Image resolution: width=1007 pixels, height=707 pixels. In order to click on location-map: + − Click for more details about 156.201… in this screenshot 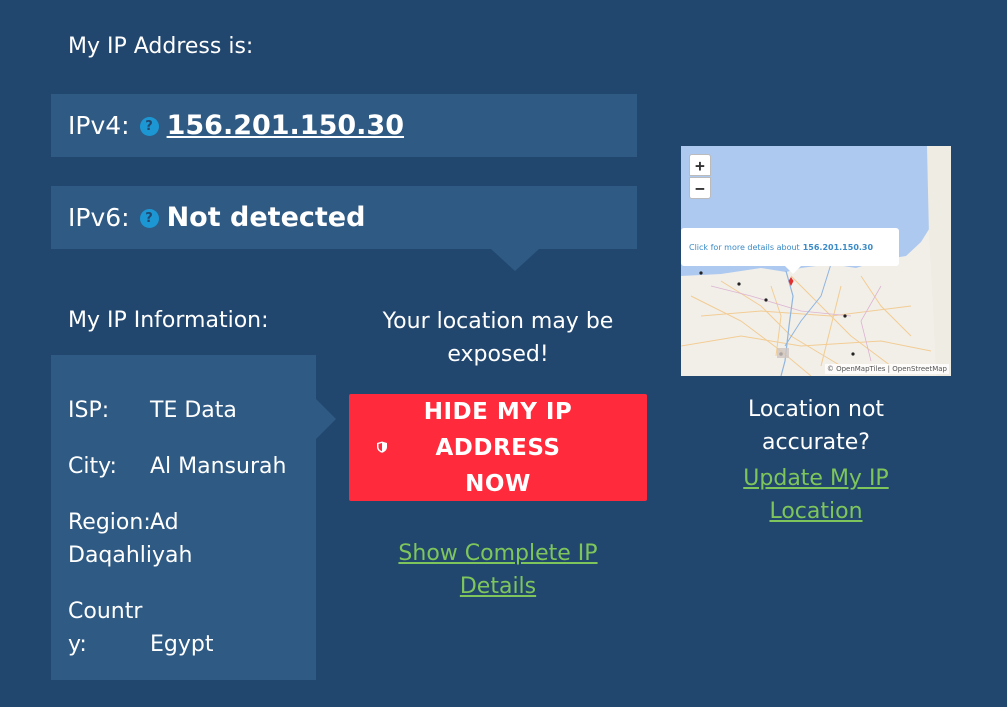, I will do `click(816, 261)`.